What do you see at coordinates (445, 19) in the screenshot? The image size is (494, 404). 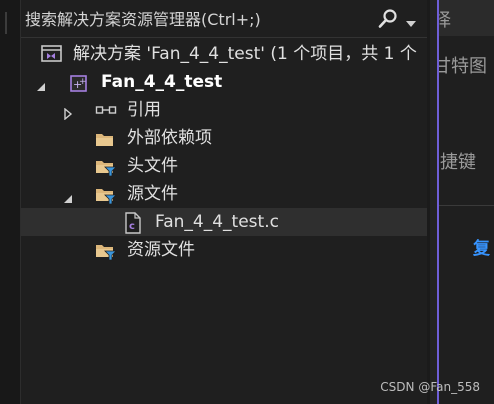 I see `right-panel-clip-text: 择` at bounding box center [445, 19].